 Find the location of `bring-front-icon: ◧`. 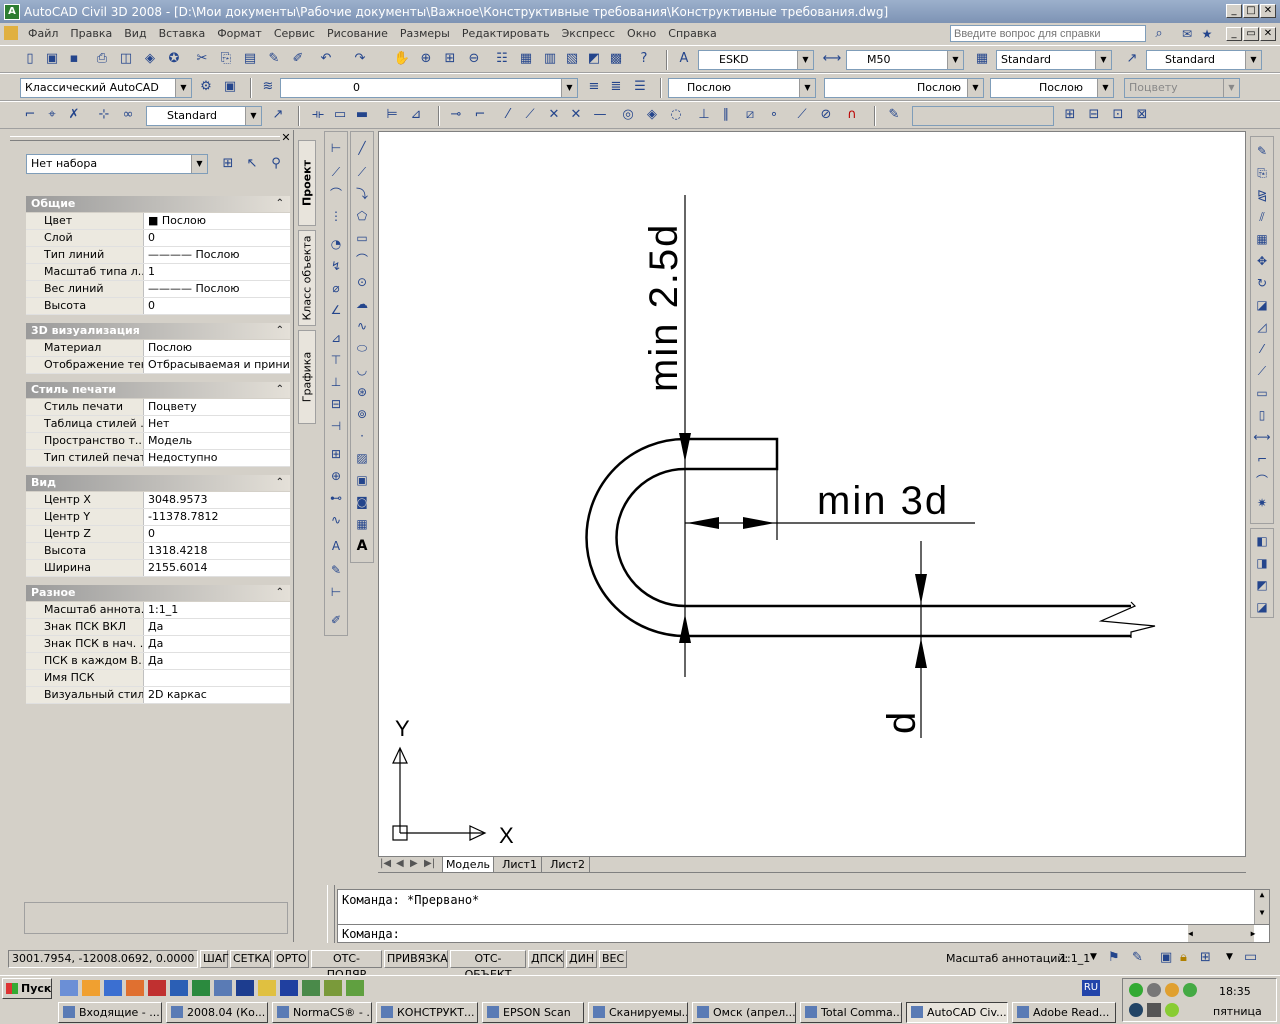

bring-front-icon: ◧ is located at coordinates (1262, 541).